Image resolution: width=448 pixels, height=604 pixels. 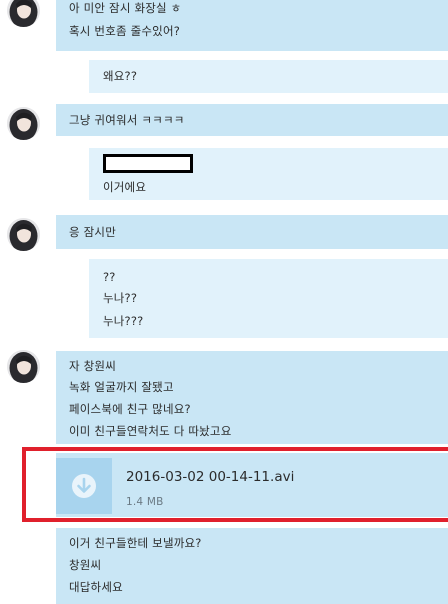 What do you see at coordinates (96, 587) in the screenshot?
I see `message-text: 대답하세요` at bounding box center [96, 587].